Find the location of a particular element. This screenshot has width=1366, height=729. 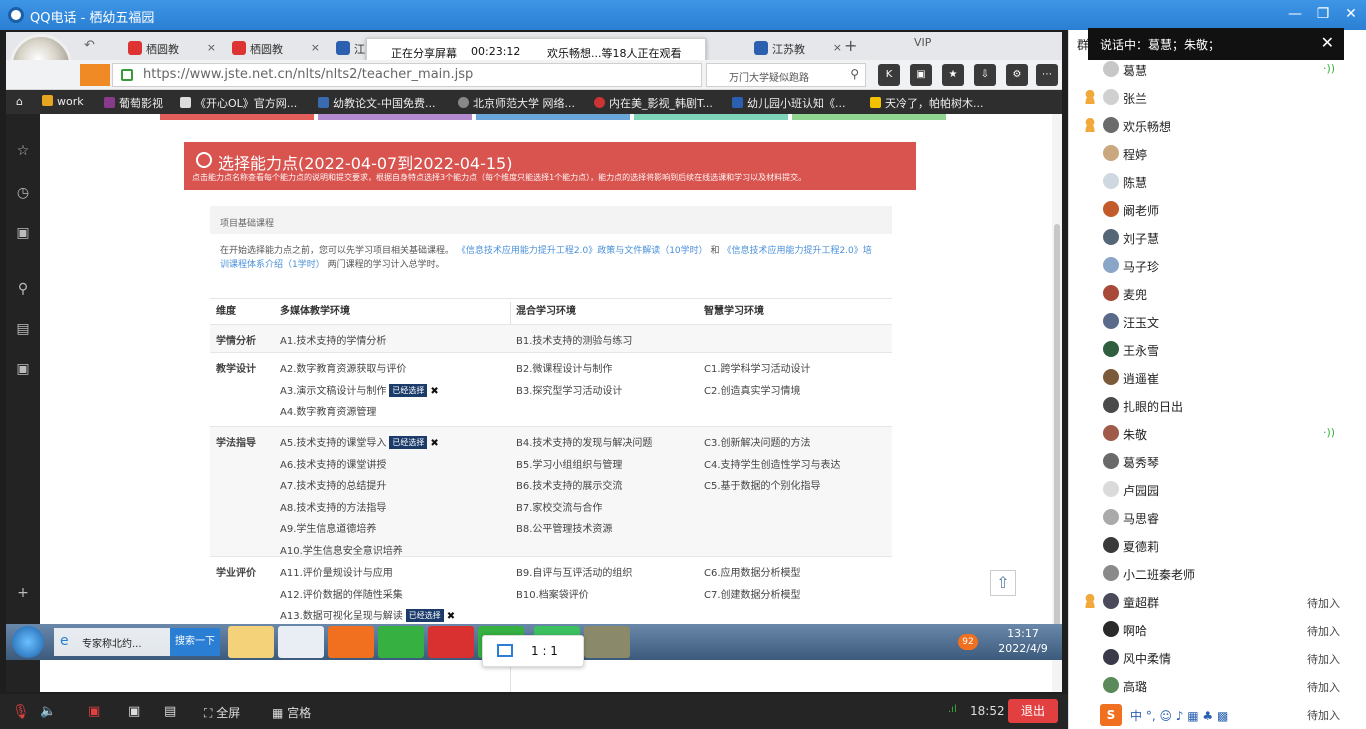

favorite-star-icon: ☆ is located at coordinates (23, 151).